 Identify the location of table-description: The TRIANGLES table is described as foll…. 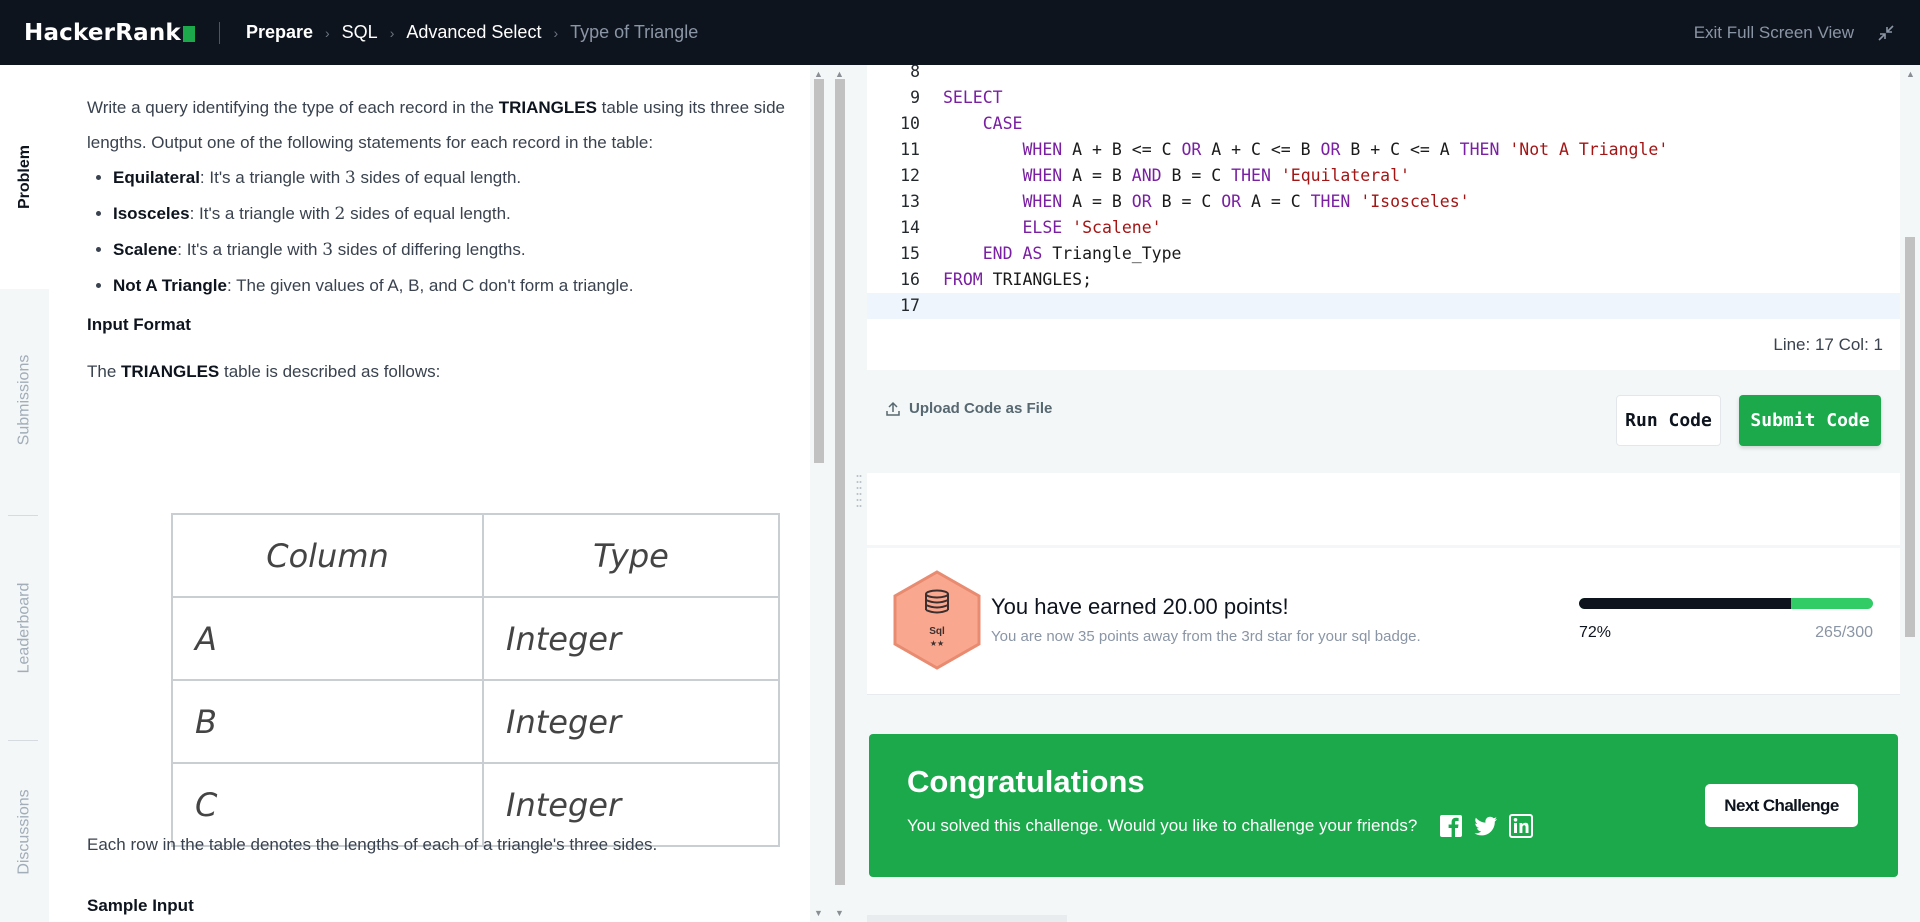
(437, 371).